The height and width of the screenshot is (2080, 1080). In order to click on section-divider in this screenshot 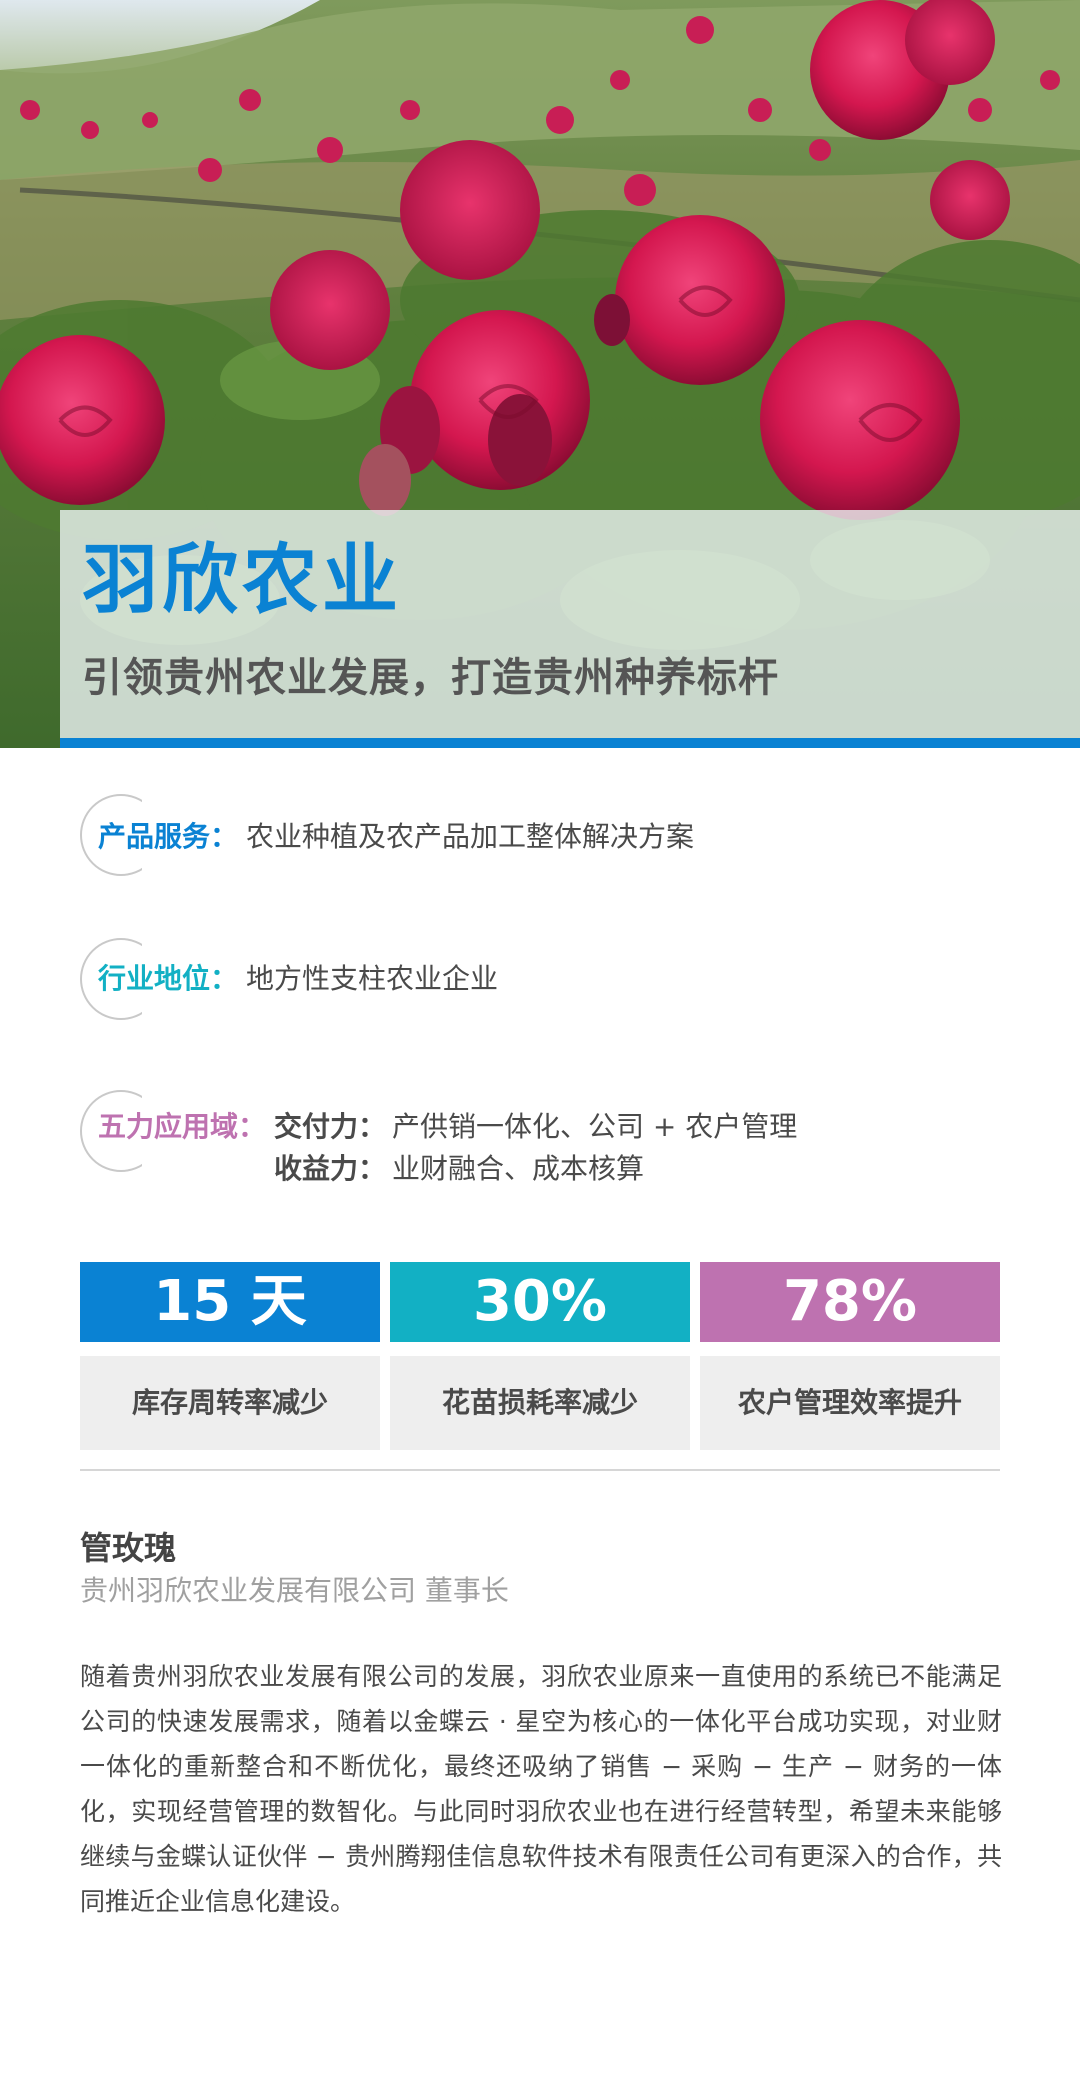, I will do `click(540, 1470)`.